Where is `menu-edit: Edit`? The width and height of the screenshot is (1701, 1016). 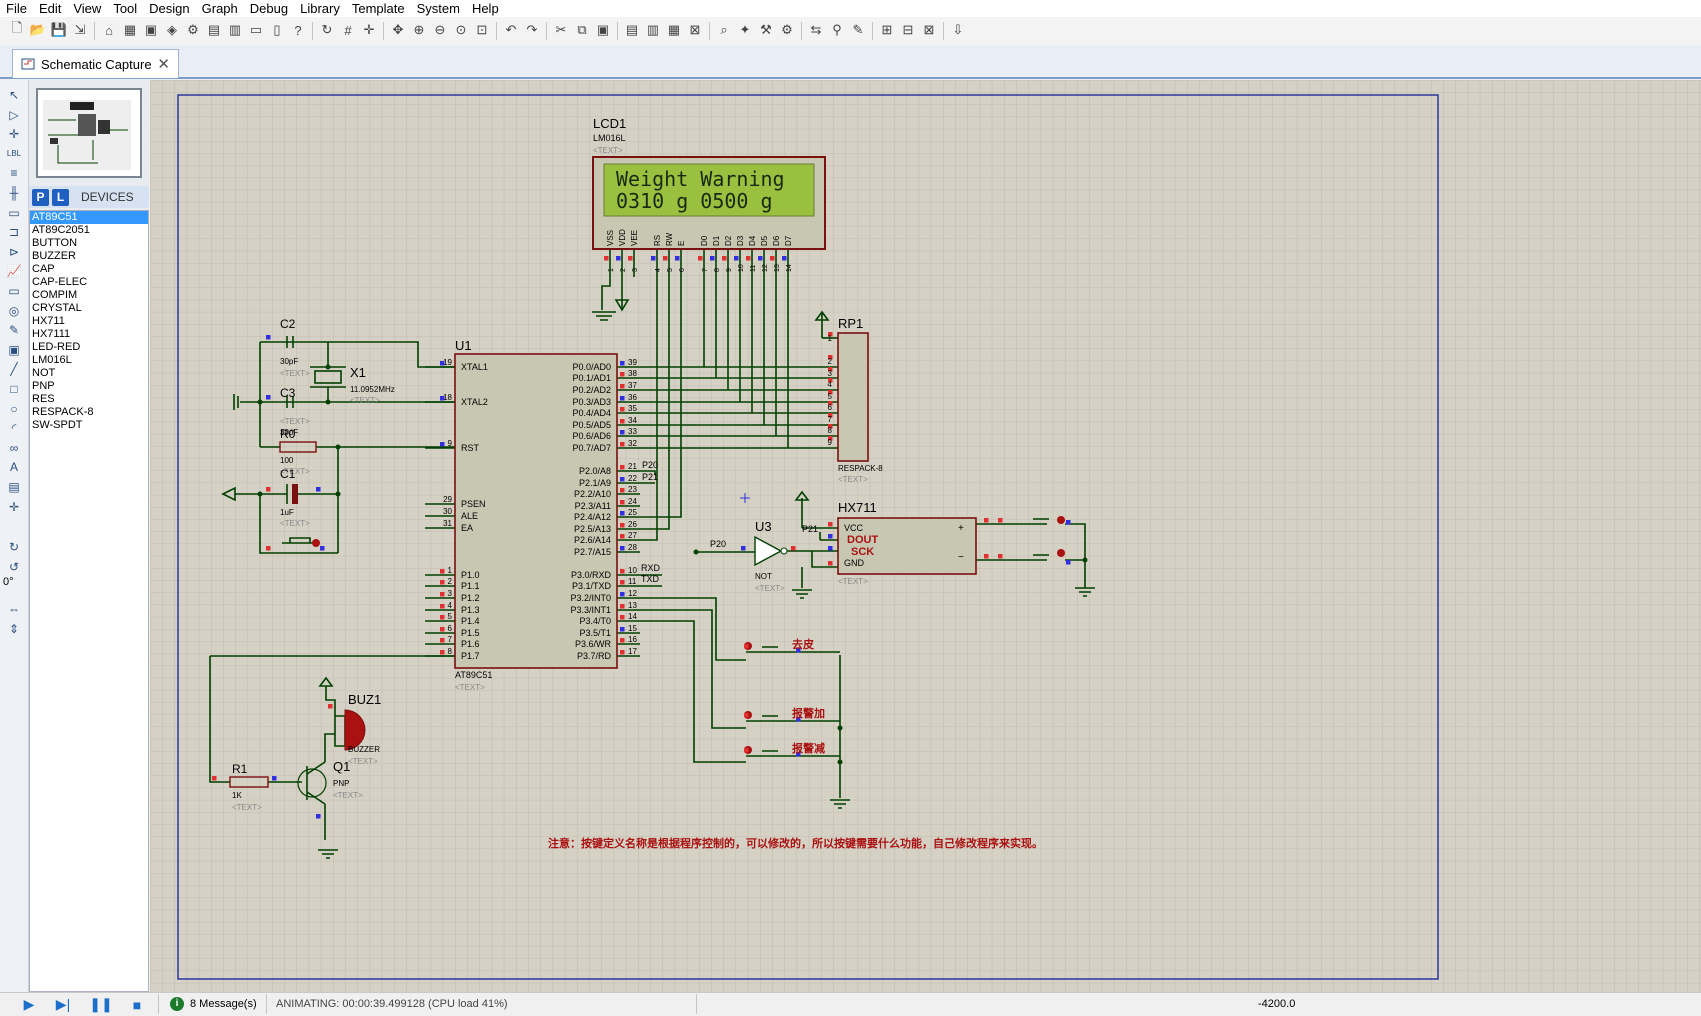 menu-edit: Edit is located at coordinates (50, 8).